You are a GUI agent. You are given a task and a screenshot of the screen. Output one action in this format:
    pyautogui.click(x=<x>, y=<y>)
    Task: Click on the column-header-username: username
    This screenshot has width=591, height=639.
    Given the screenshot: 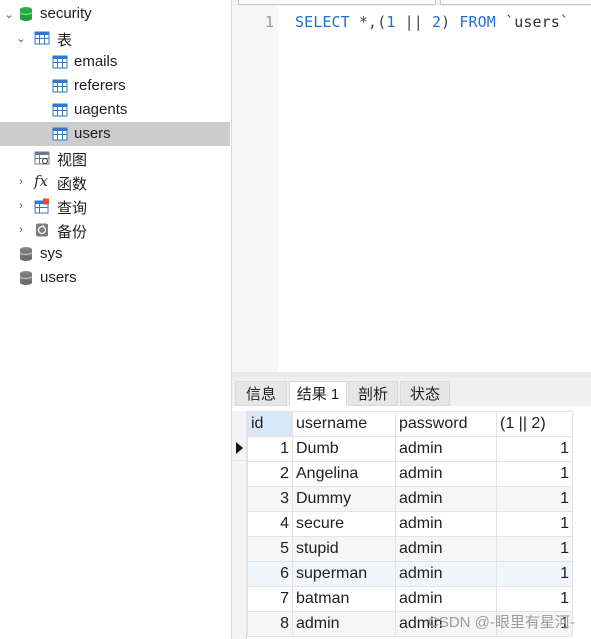 What is the action you would take?
    pyautogui.click(x=344, y=424)
    